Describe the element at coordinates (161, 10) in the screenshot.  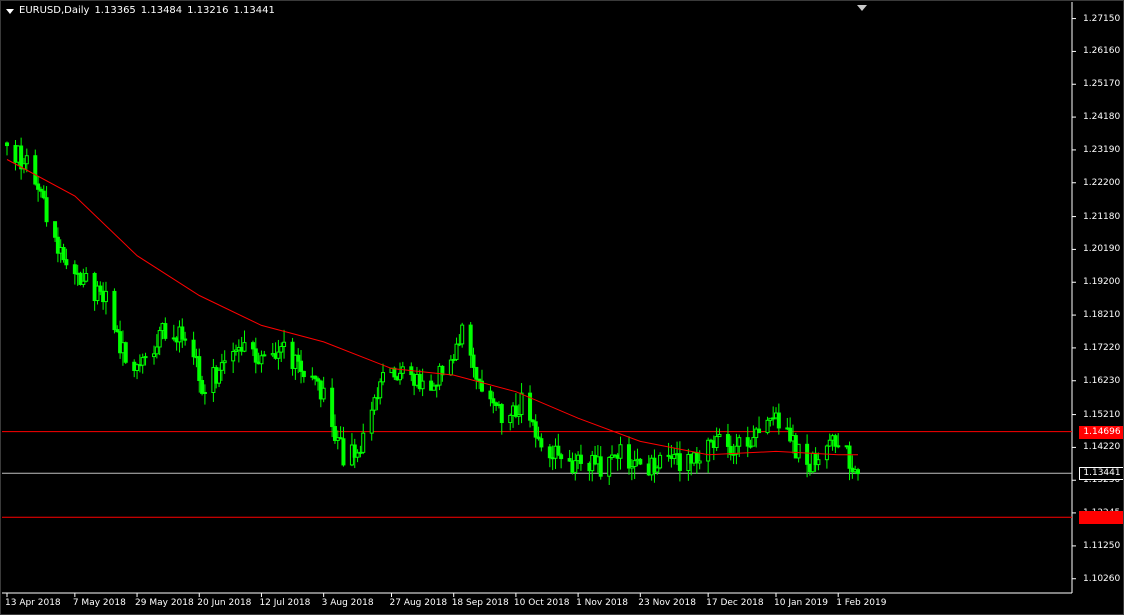
I see `high-price: 1.13484` at that location.